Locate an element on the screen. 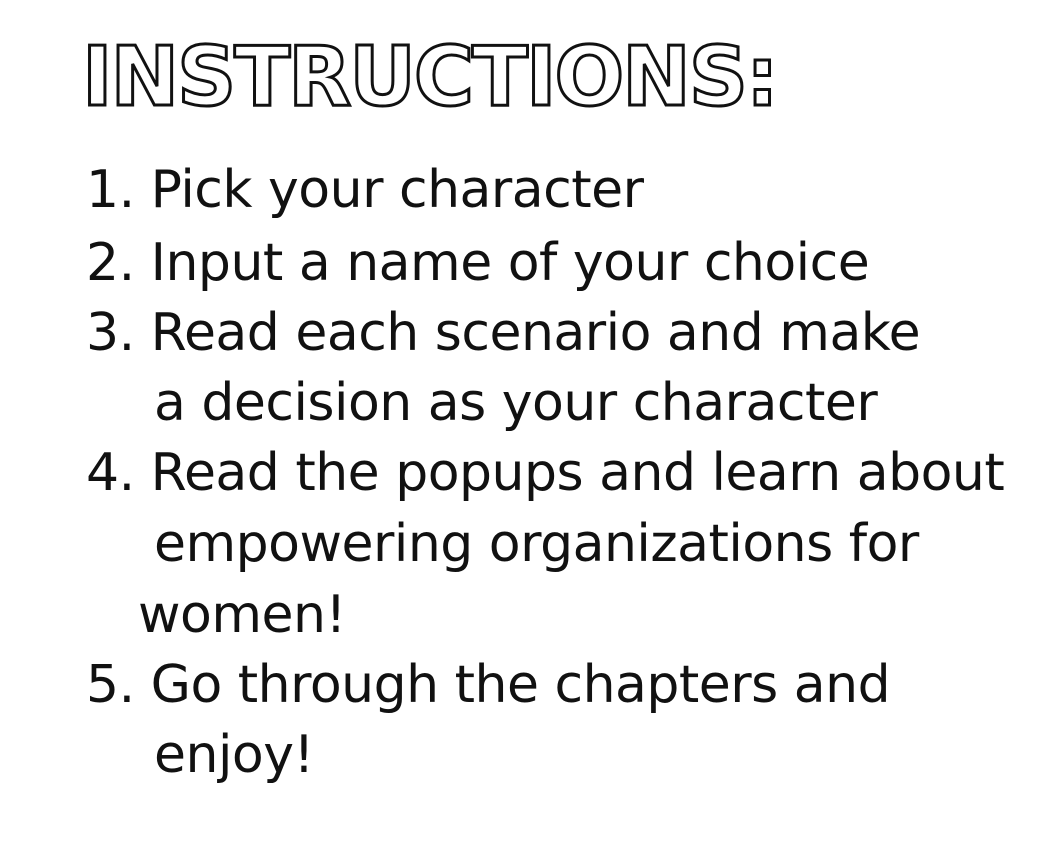  step-1-line: 1. Pick your character is located at coordinates (365, 190).